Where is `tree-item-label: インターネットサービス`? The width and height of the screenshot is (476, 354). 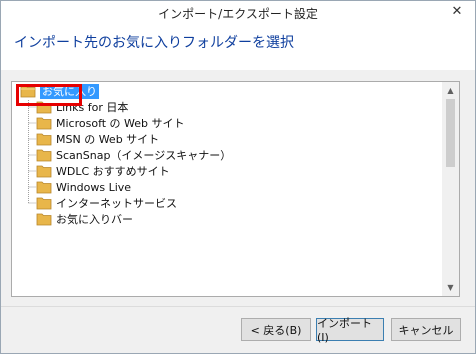
tree-item-label: インターネットサービス is located at coordinates (116, 203).